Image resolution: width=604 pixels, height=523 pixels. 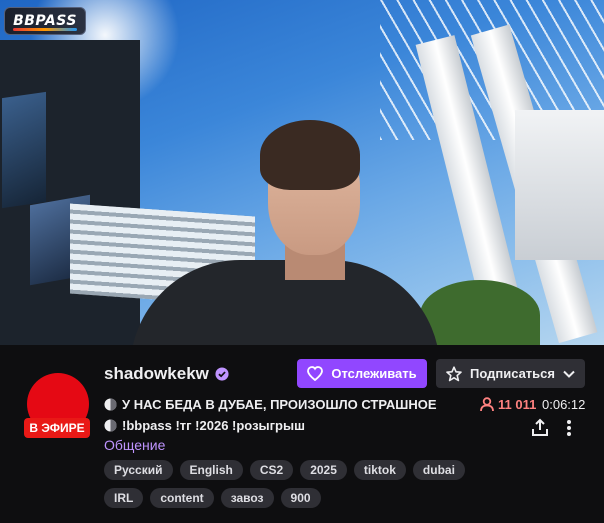 What do you see at coordinates (379, 470) in the screenshot?
I see `tag: tiktok` at bounding box center [379, 470].